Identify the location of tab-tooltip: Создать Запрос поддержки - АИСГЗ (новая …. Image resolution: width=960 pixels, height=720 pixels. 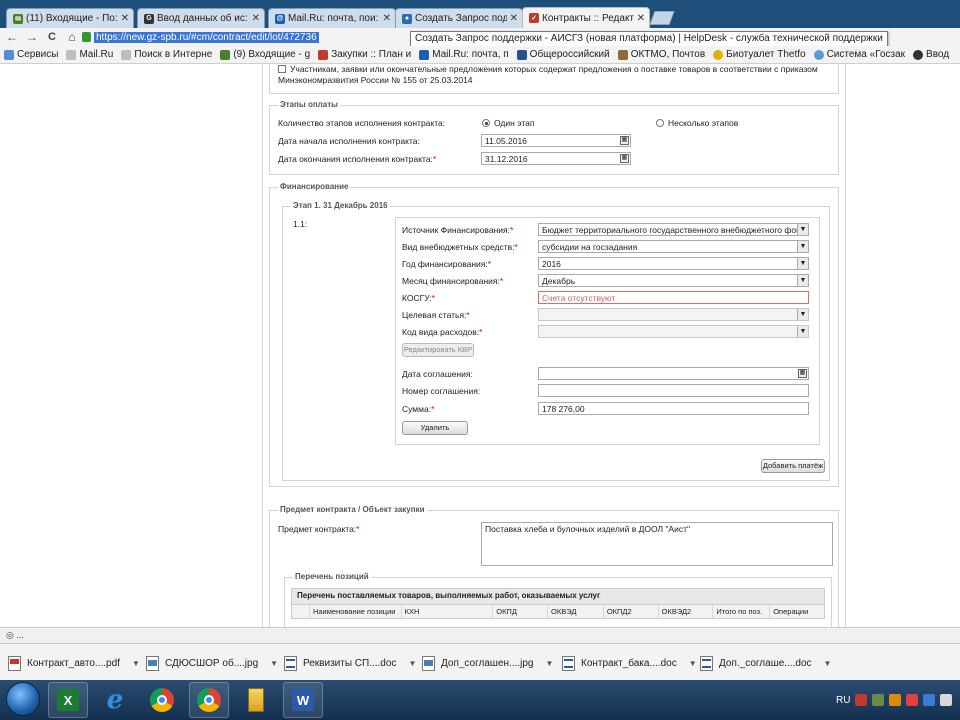
(649, 39).